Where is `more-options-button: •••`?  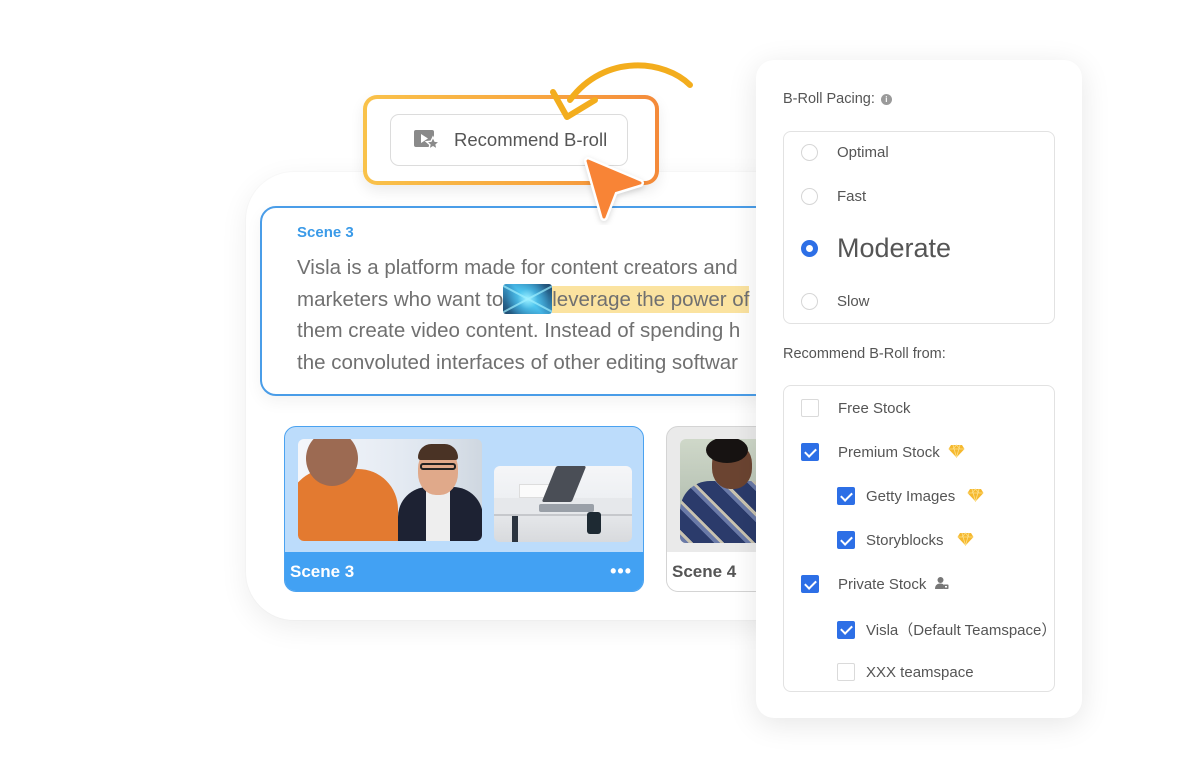
more-options-button: ••• is located at coordinates (621, 571).